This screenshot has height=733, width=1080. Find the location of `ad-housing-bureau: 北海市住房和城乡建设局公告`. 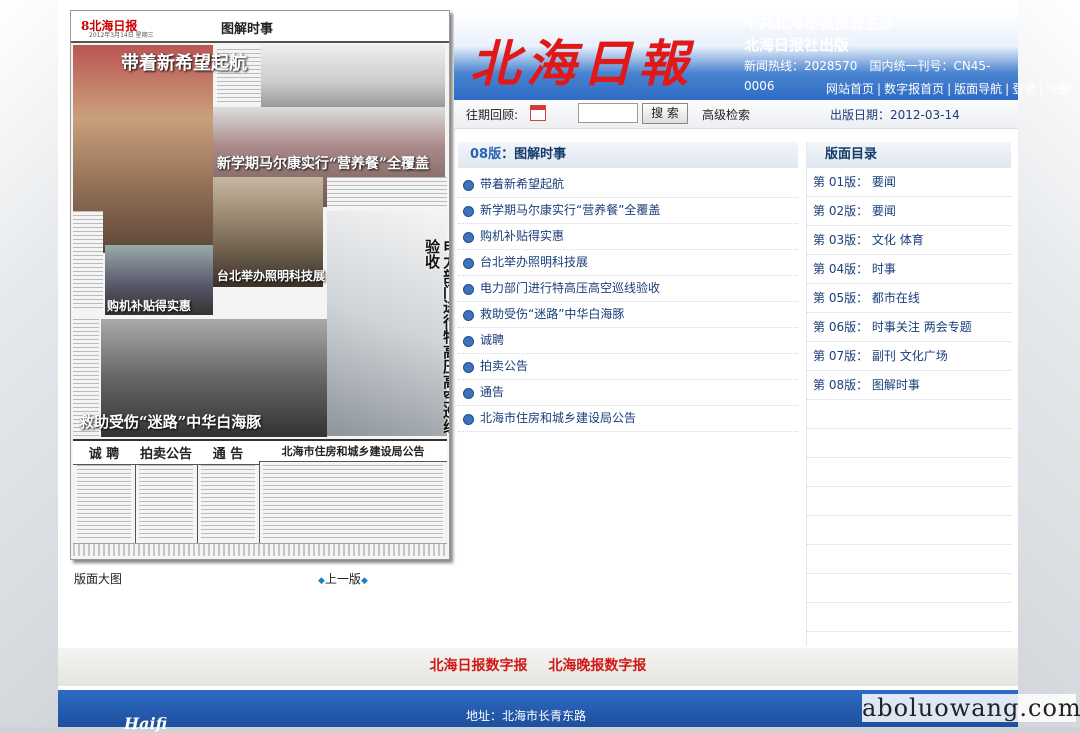

ad-housing-bureau: 北海市住房和城乡建设局公告 is located at coordinates (353, 492).